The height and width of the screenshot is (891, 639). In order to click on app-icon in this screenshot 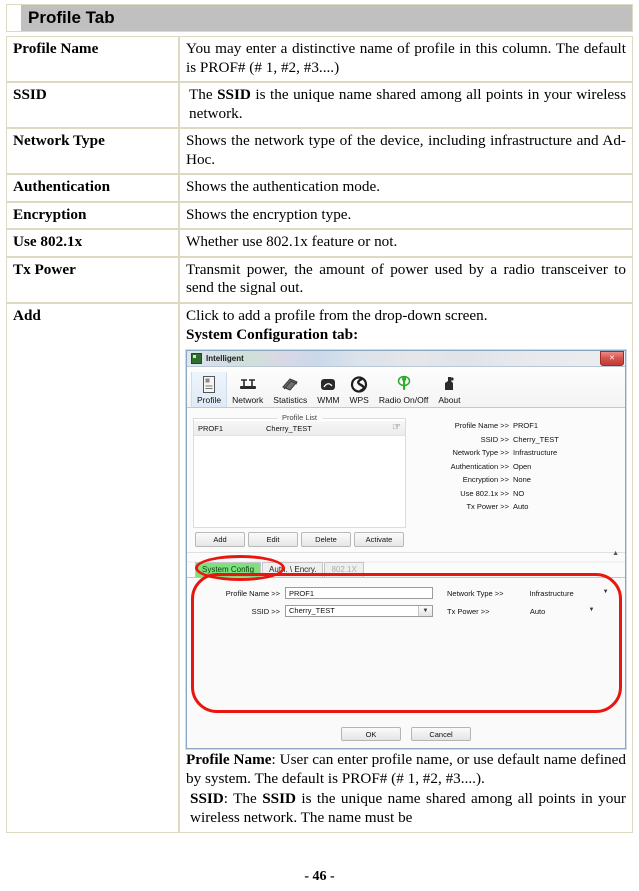, I will do `click(196, 359)`.